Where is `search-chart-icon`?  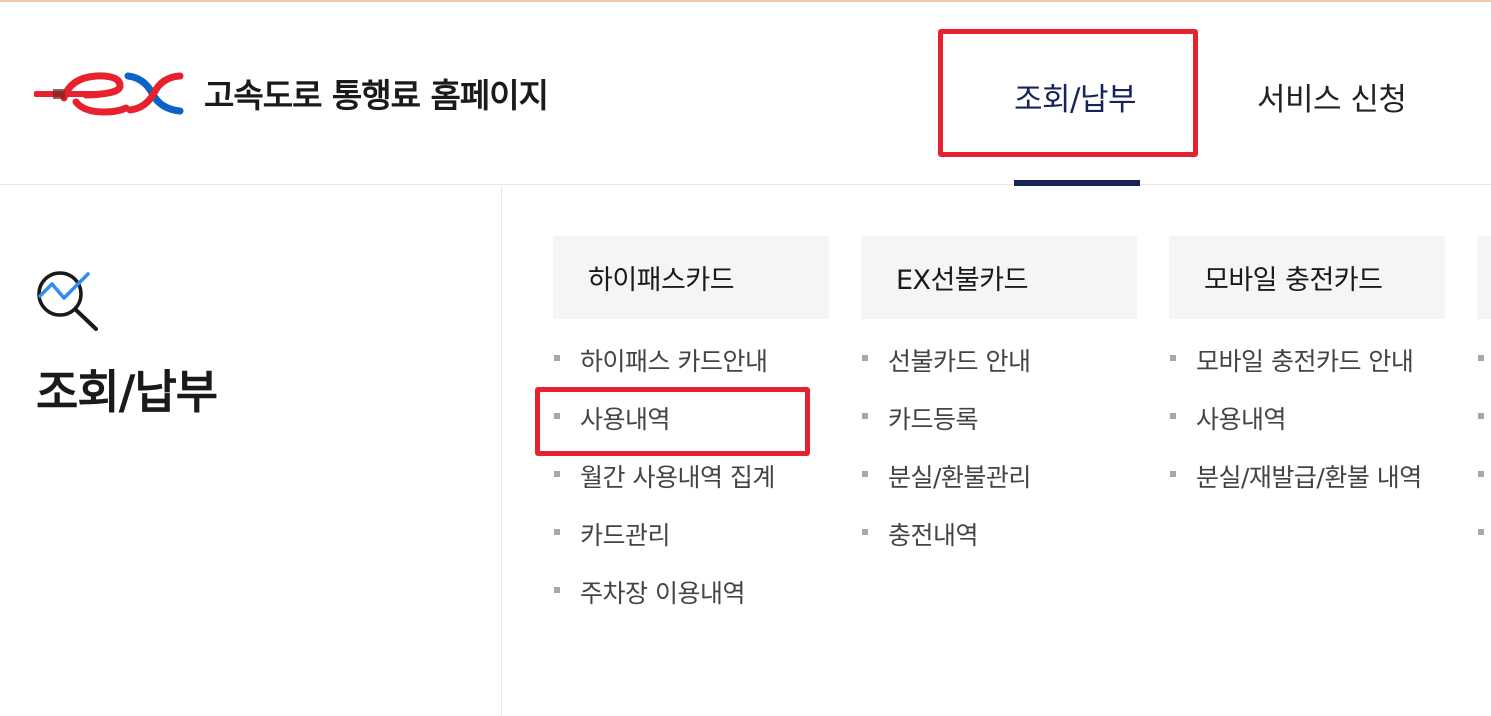
search-chart-icon is located at coordinates (67, 301).